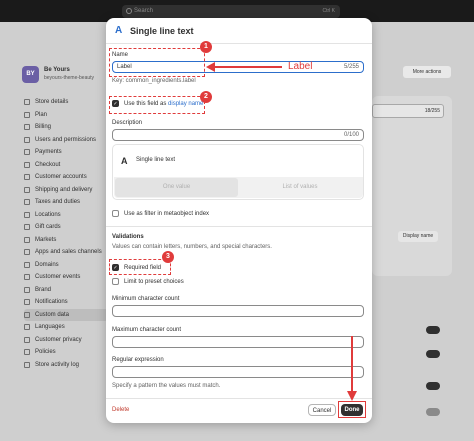 The image size is (474, 441). What do you see at coordinates (66, 227) in the screenshot?
I see `sidebar-item: Gift cards` at bounding box center [66, 227].